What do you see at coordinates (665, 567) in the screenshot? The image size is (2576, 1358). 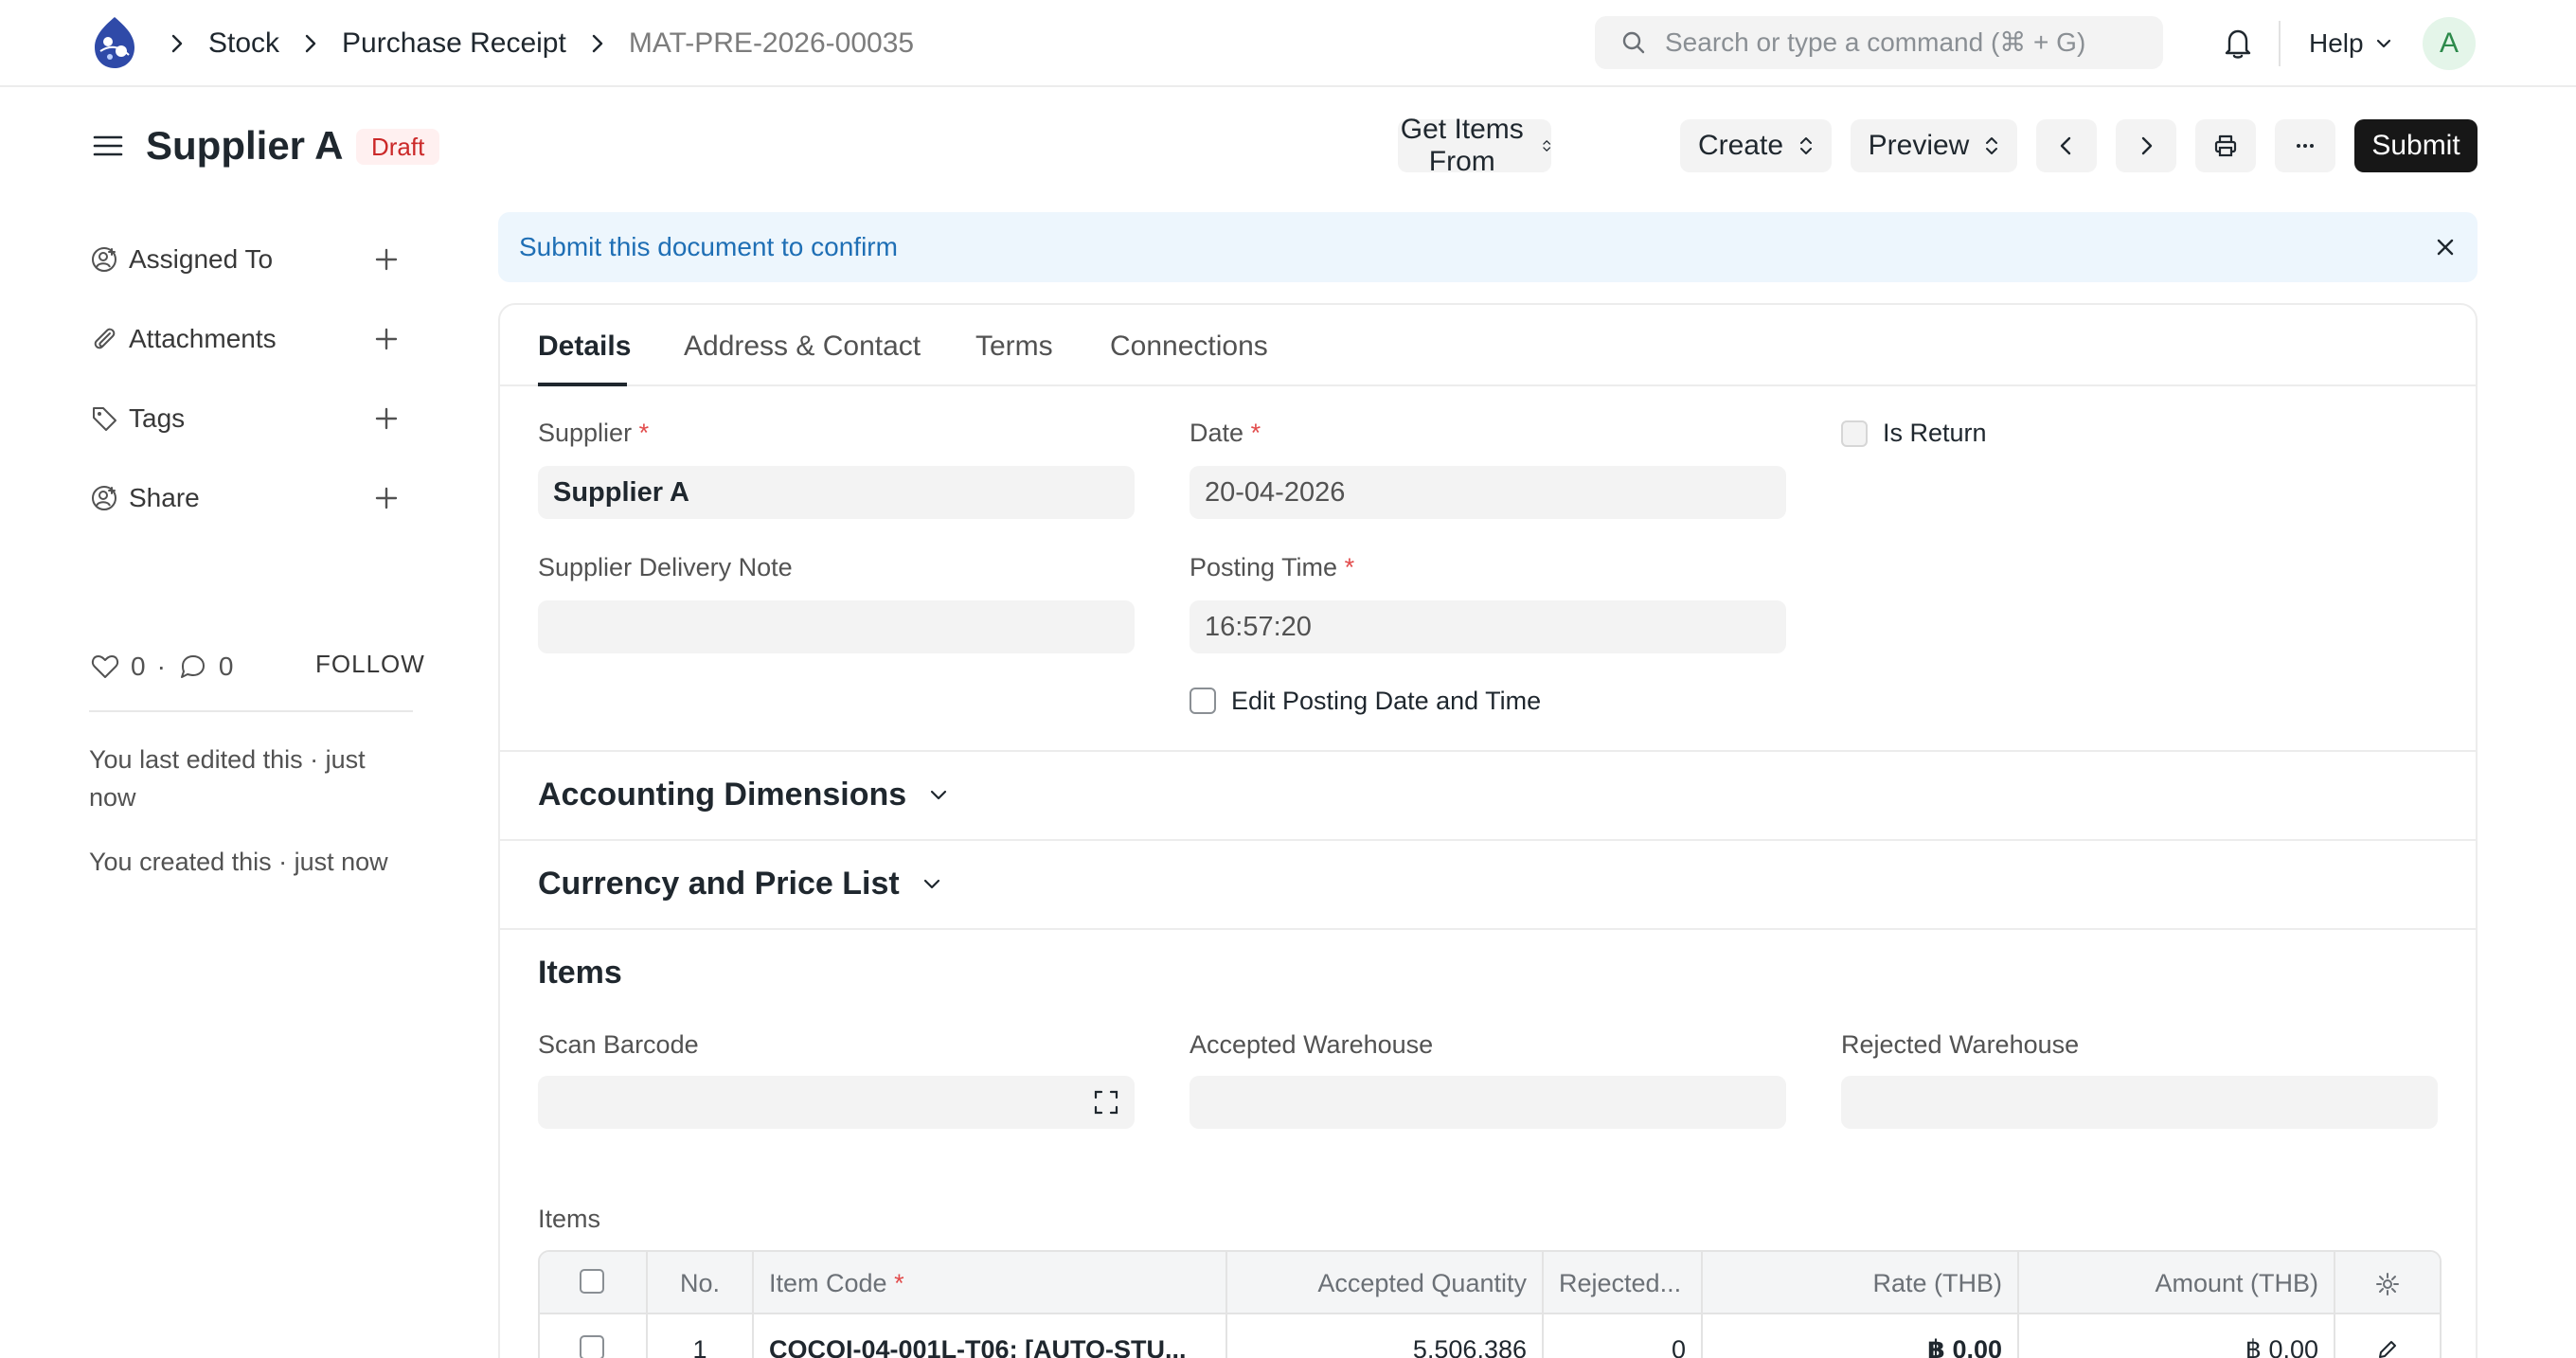 I see `supplier-delivery-note-label: Supplier Delivery Note` at bounding box center [665, 567].